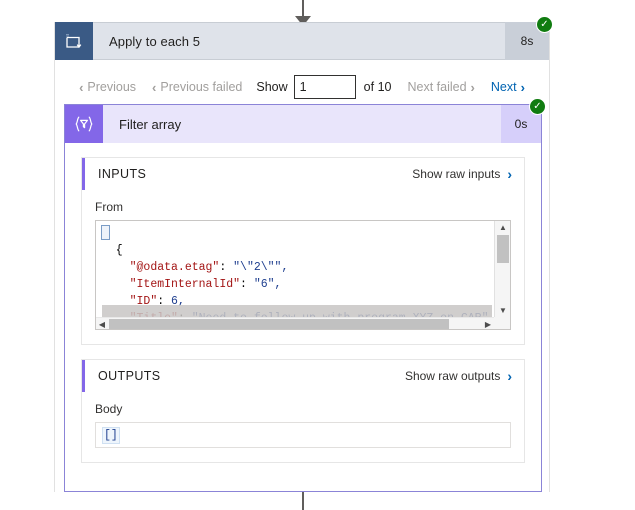  I want to click on next-button: Next ›, so click(508, 87).